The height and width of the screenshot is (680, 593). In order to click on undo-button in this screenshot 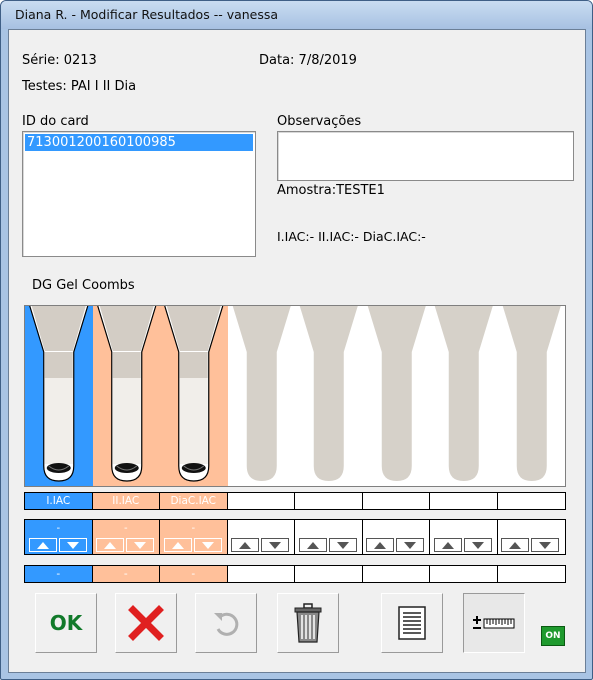, I will do `click(226, 623)`.